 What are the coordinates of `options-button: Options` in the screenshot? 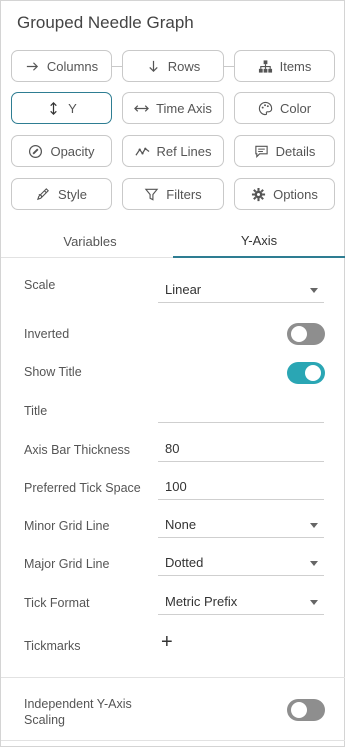 It's located at (284, 194).